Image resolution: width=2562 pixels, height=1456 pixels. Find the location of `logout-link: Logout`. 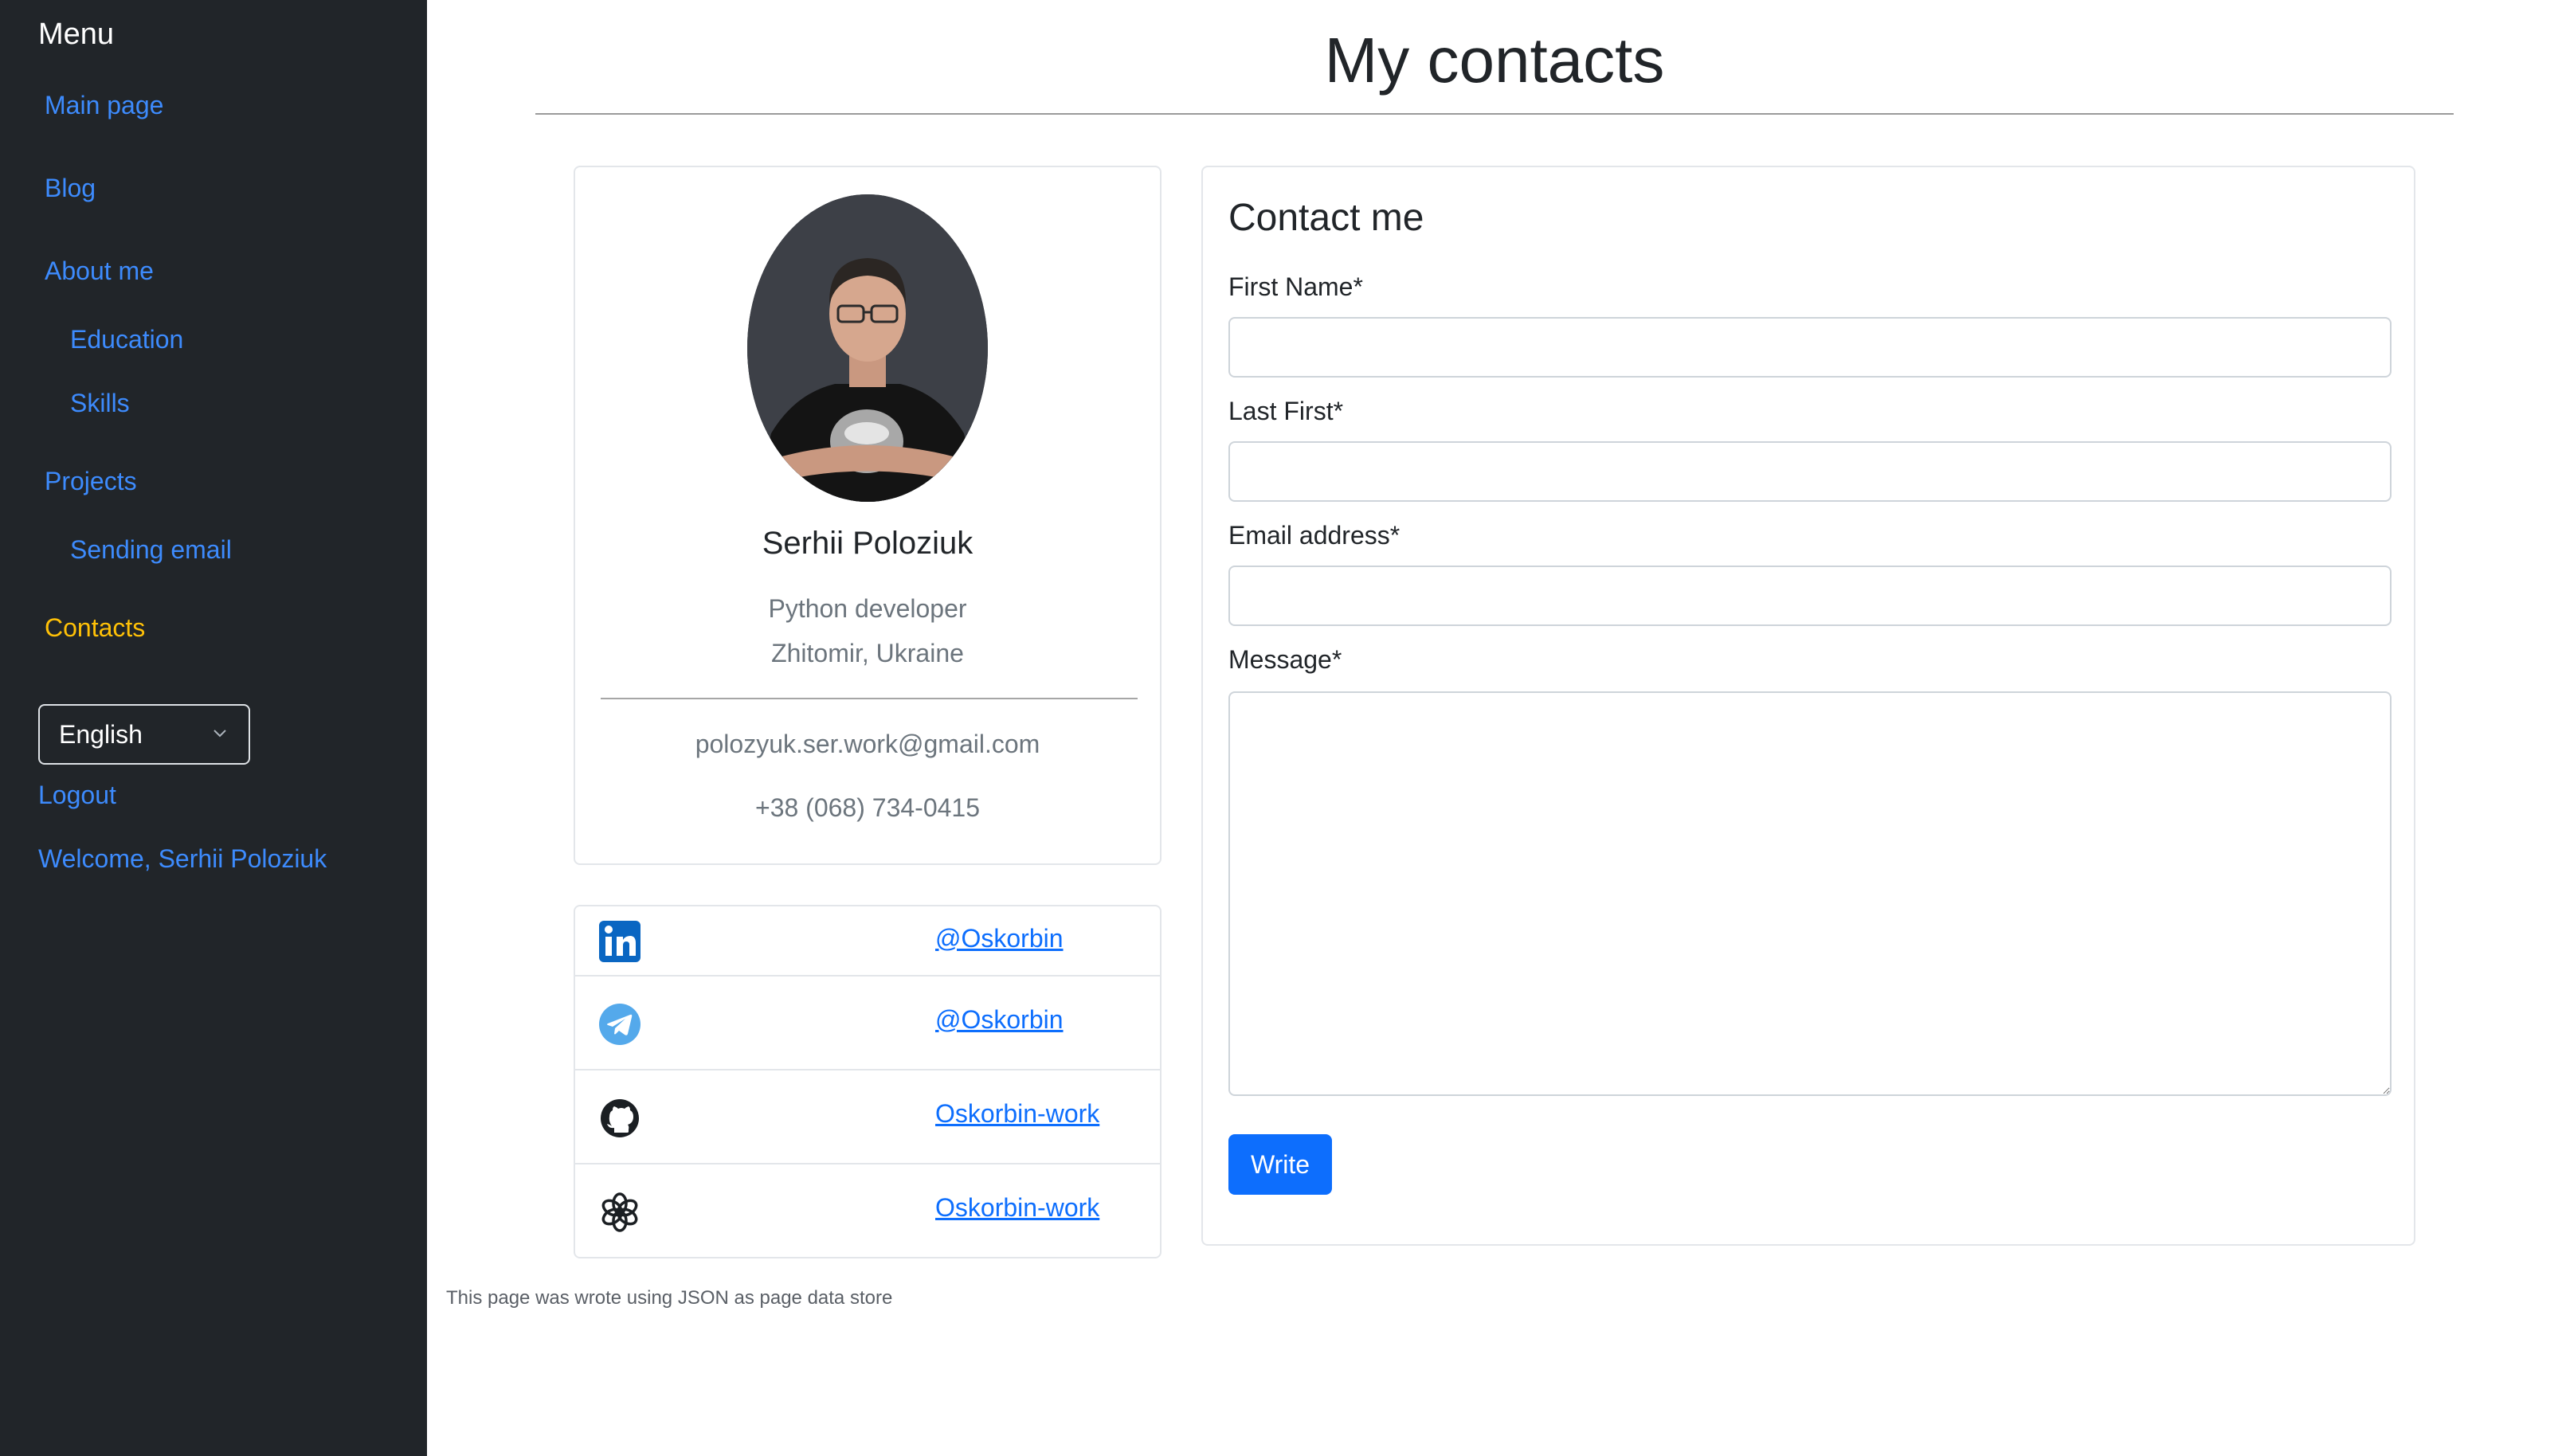

logout-link: Logout is located at coordinates (77, 795).